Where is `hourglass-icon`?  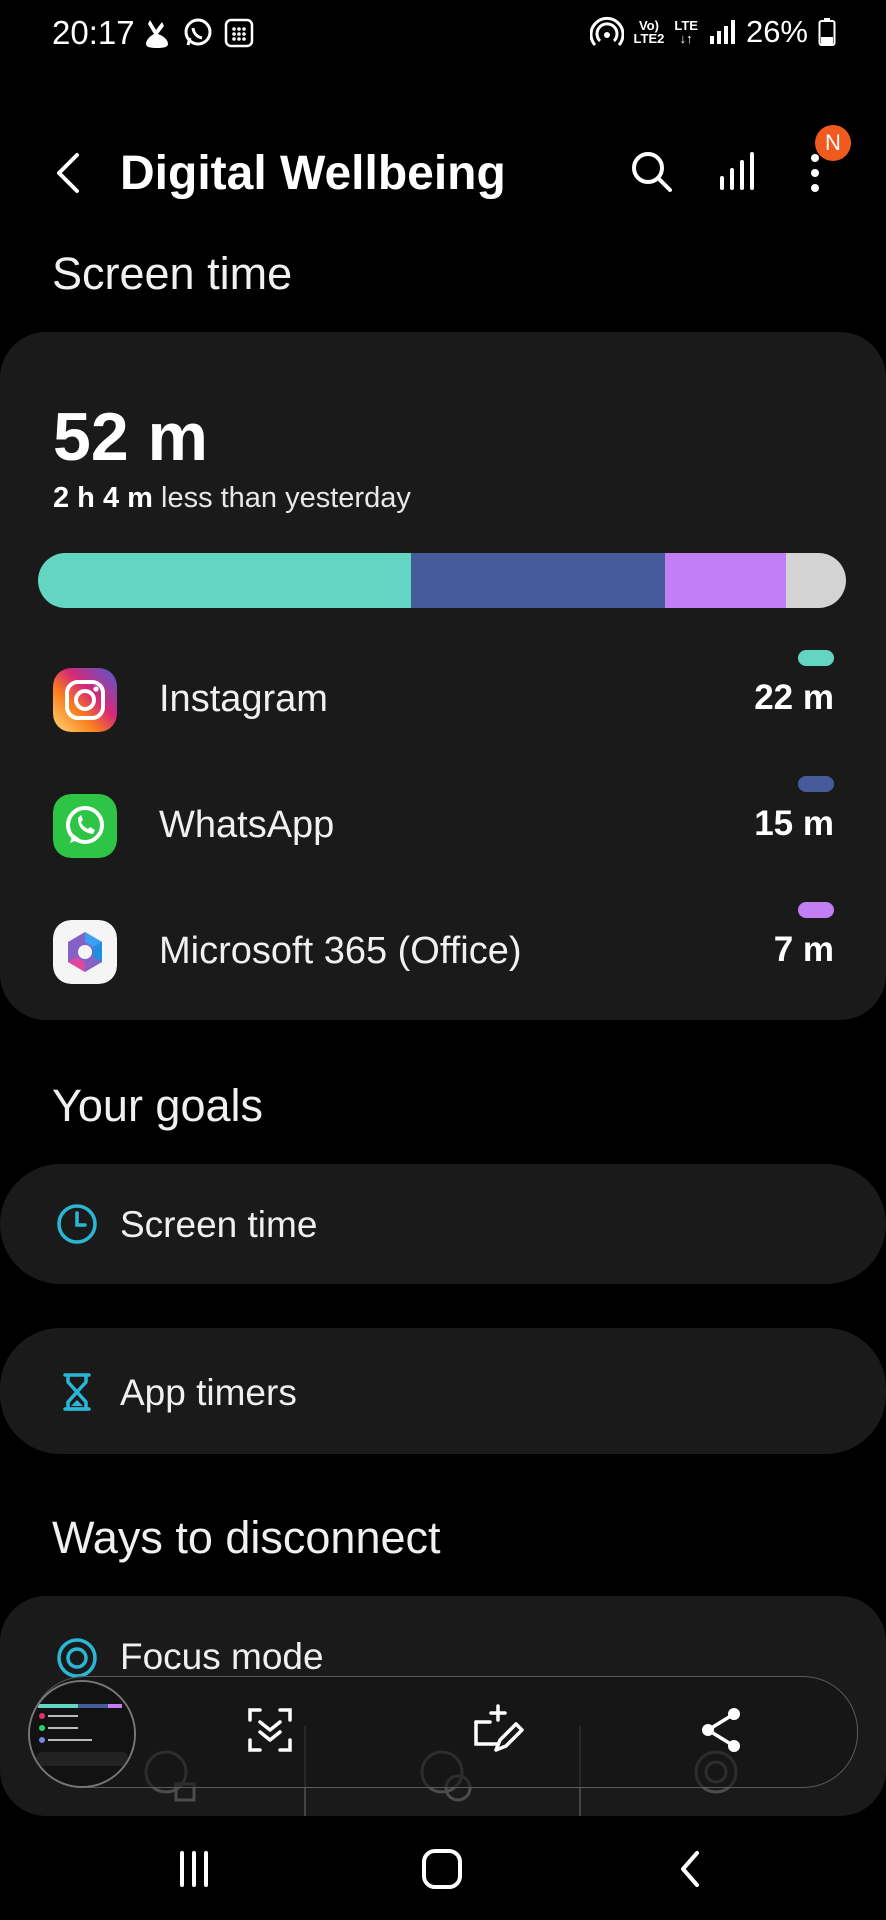 hourglass-icon is located at coordinates (77, 1392).